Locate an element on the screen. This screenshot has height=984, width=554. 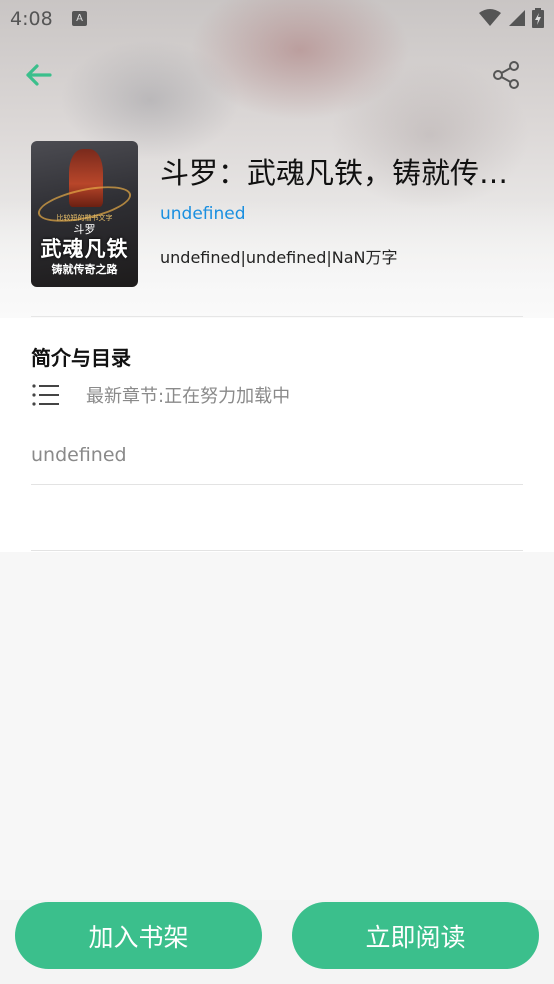
battery-icon is located at coordinates (538, 18).